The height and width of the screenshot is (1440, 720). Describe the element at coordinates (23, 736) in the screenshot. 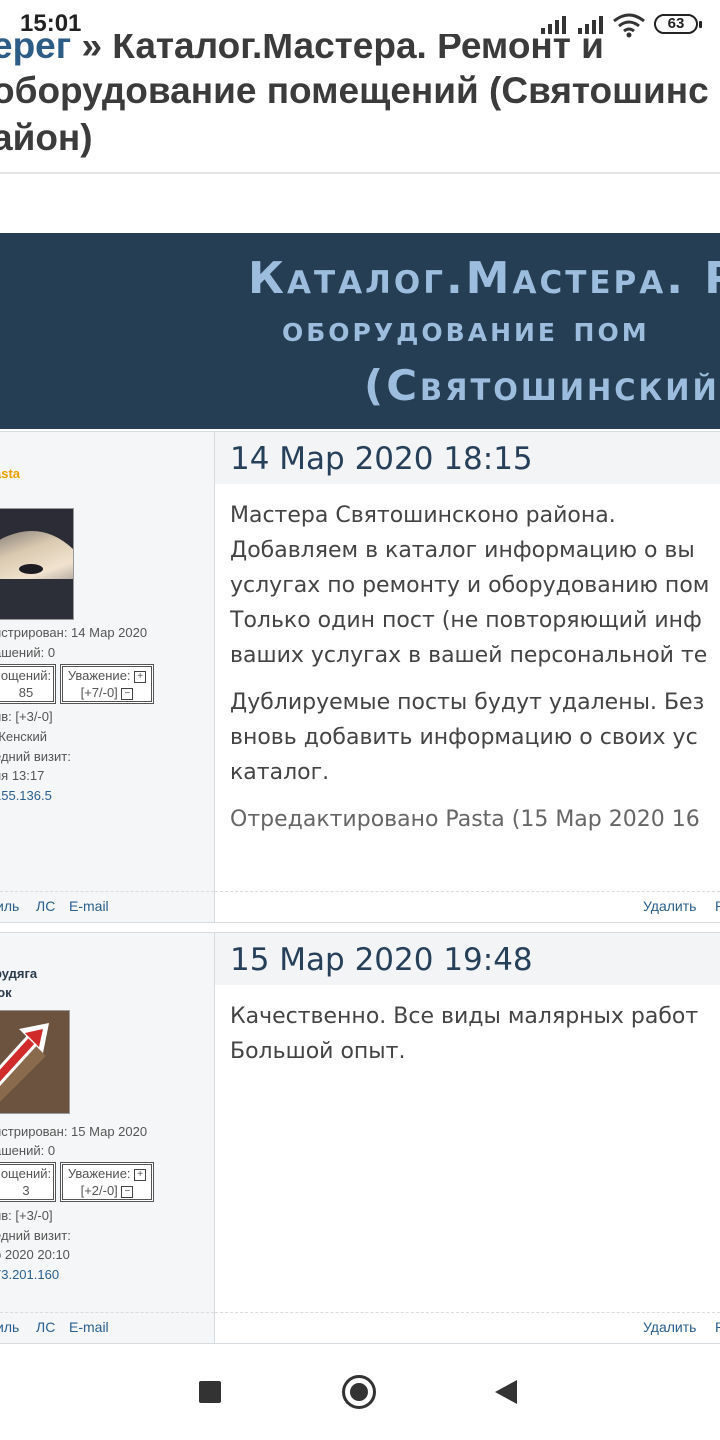

I see `profile-gender: Женский` at that location.